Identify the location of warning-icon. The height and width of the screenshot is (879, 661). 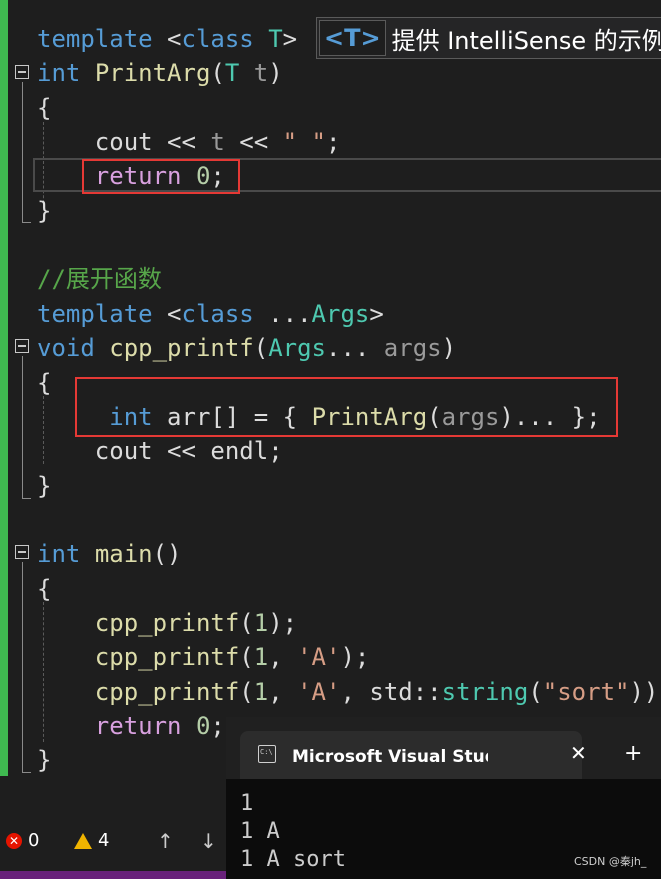
(83, 840).